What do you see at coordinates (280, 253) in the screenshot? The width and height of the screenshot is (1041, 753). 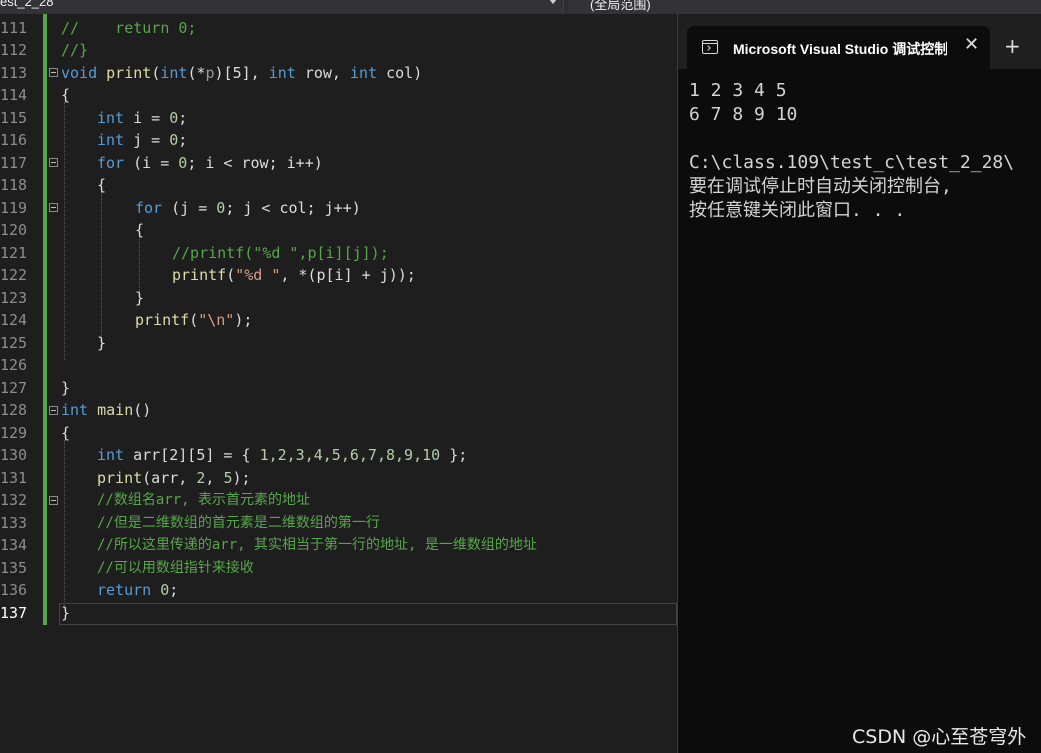 I see `code-line: //printf("%d ",p[i][j]);` at bounding box center [280, 253].